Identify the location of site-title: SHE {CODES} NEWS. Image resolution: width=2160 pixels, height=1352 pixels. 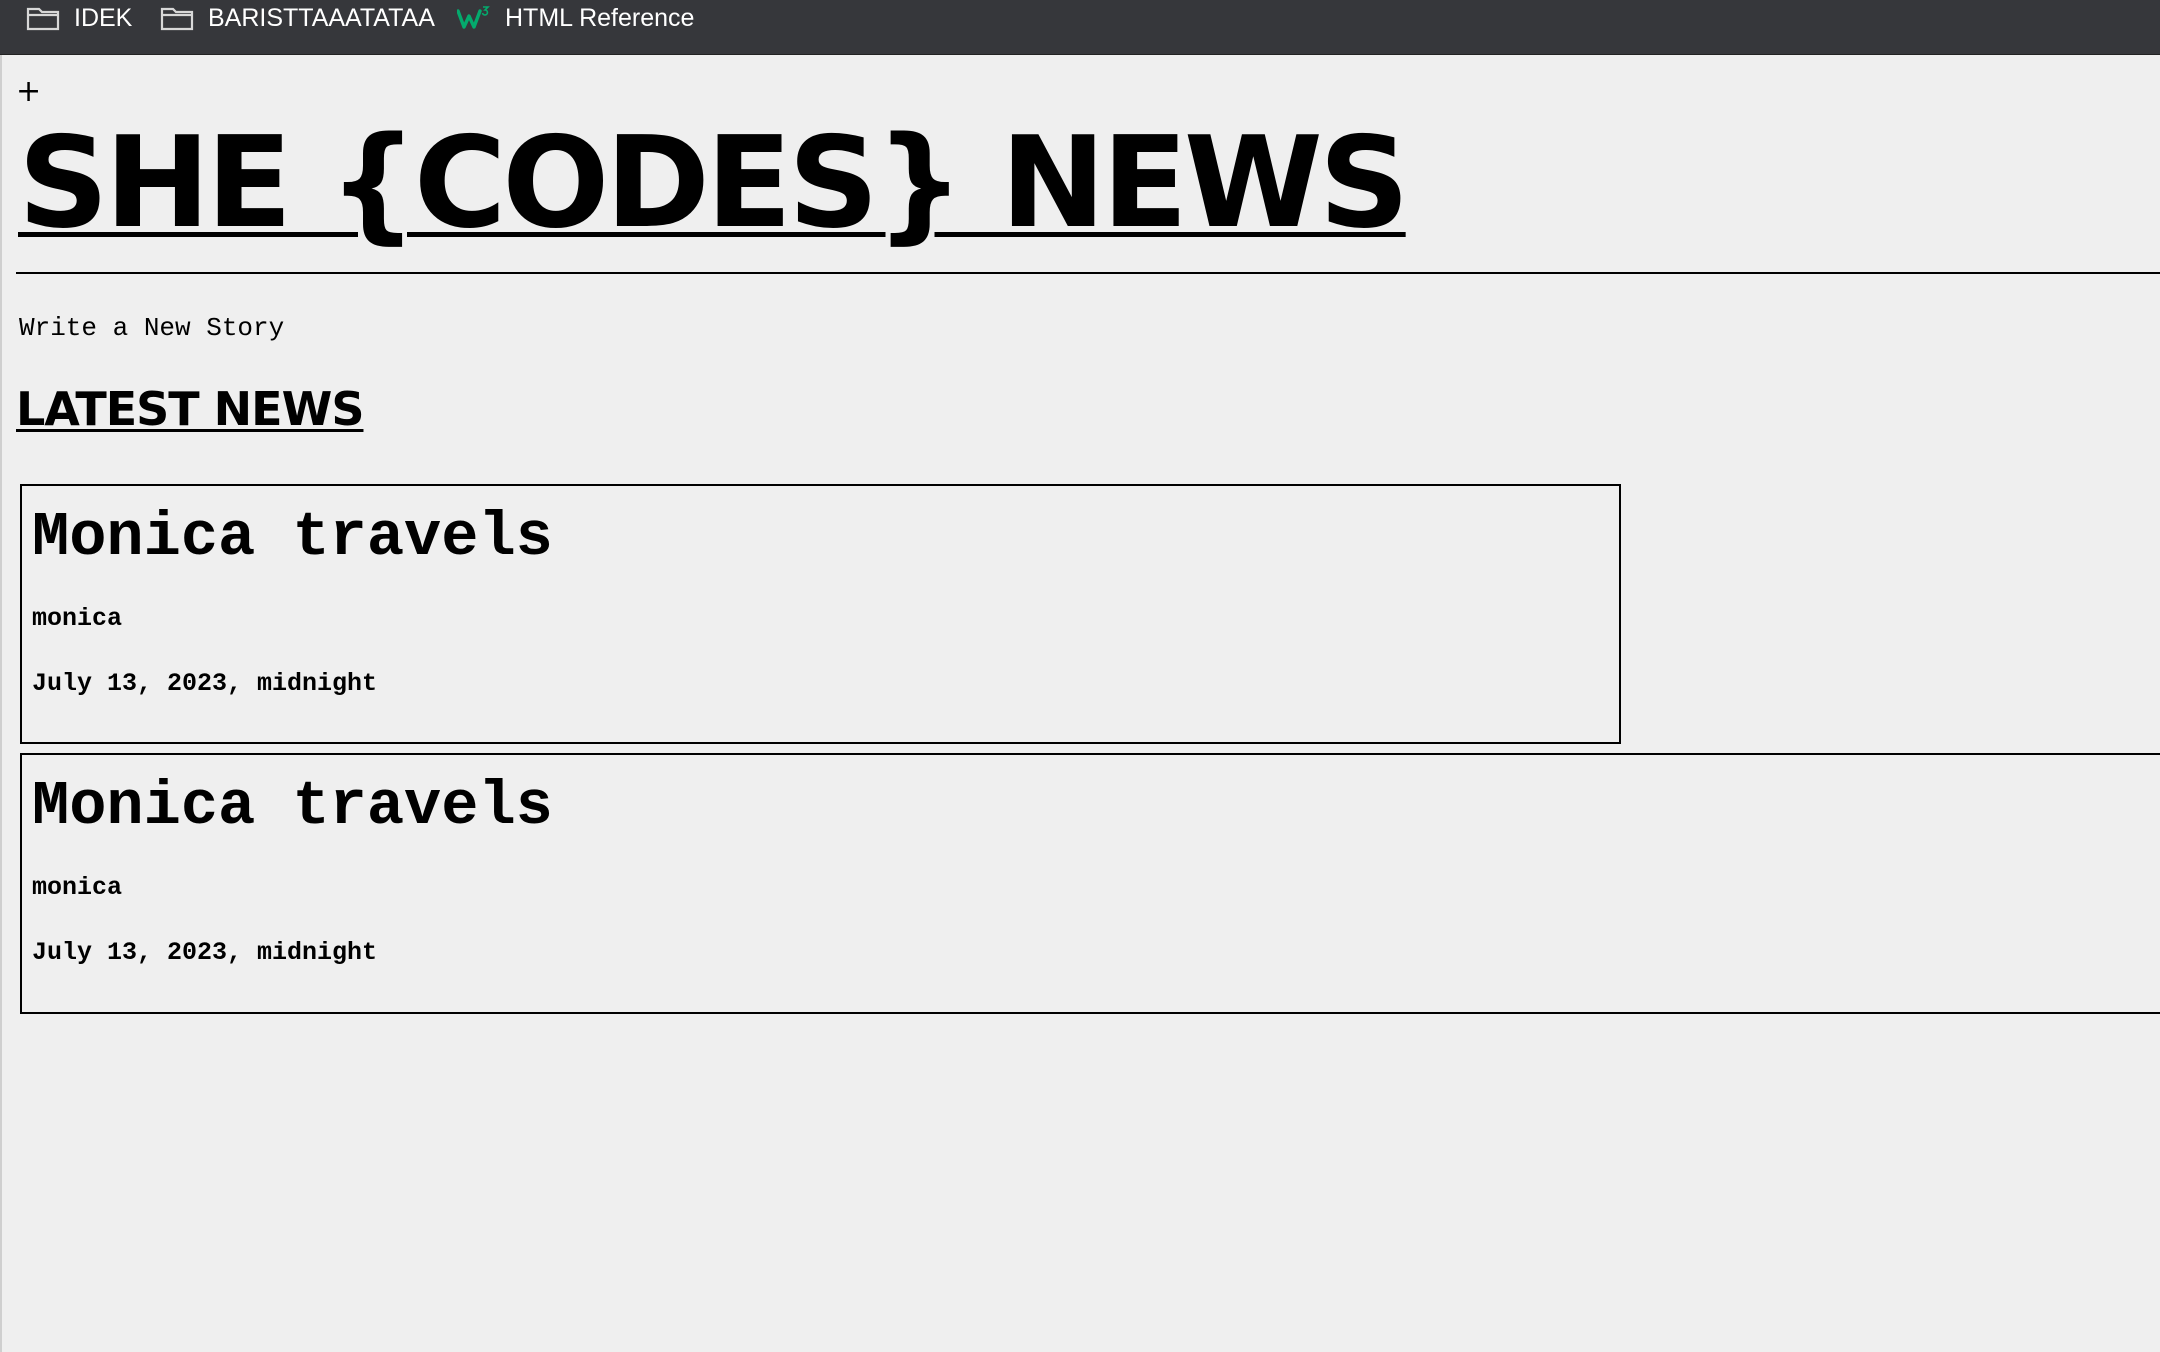
(714, 183).